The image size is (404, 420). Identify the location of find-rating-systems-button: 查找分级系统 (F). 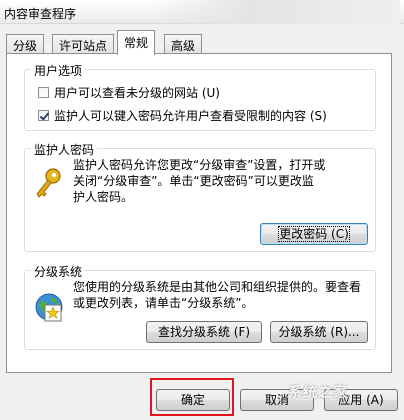
(204, 332).